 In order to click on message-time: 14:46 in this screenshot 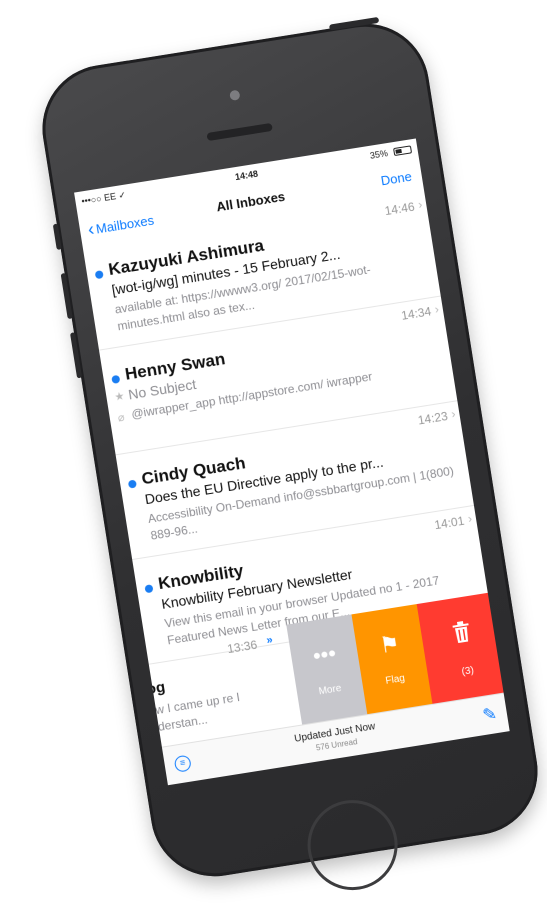, I will do `click(399, 209)`.